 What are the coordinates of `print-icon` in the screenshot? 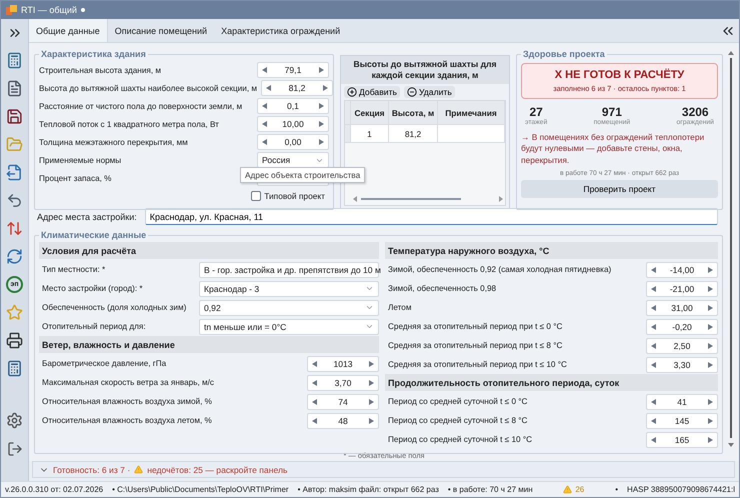 It's located at (14, 340).